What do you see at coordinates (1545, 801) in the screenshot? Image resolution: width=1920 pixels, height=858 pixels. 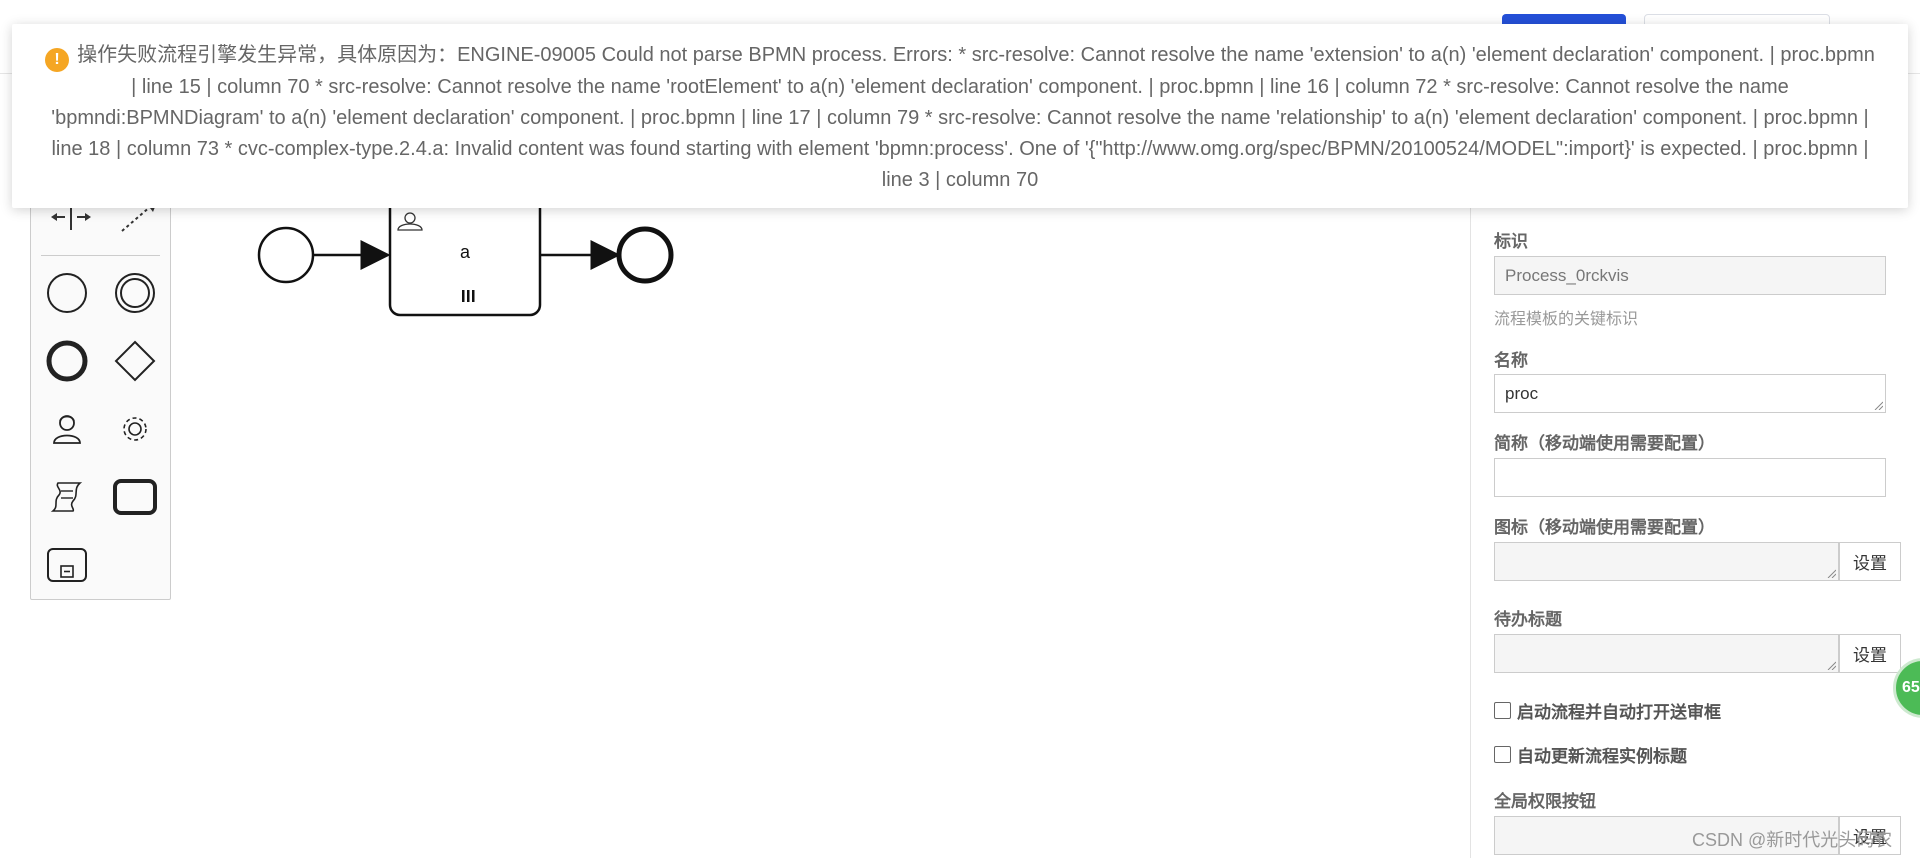 I see `global-buttons-label: 全局权限按钮` at bounding box center [1545, 801].